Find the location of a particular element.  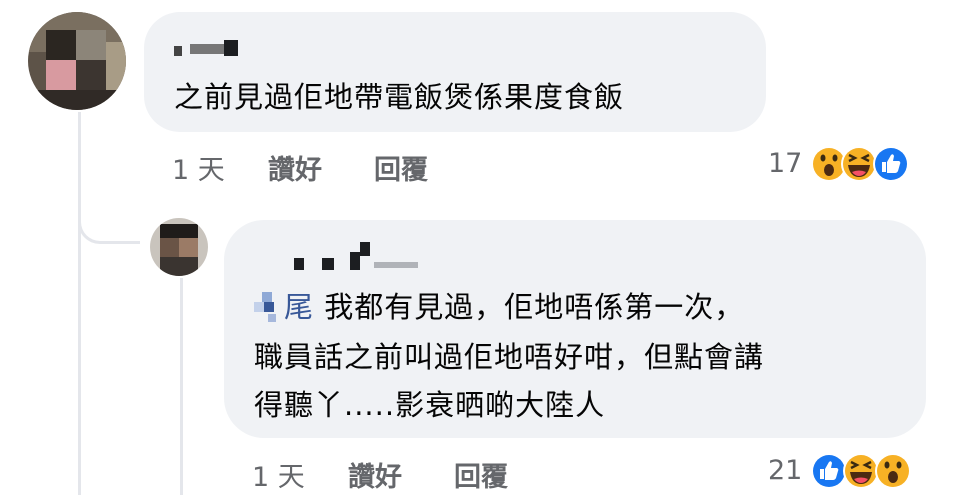

like-reaction-icon is located at coordinates (891, 164).